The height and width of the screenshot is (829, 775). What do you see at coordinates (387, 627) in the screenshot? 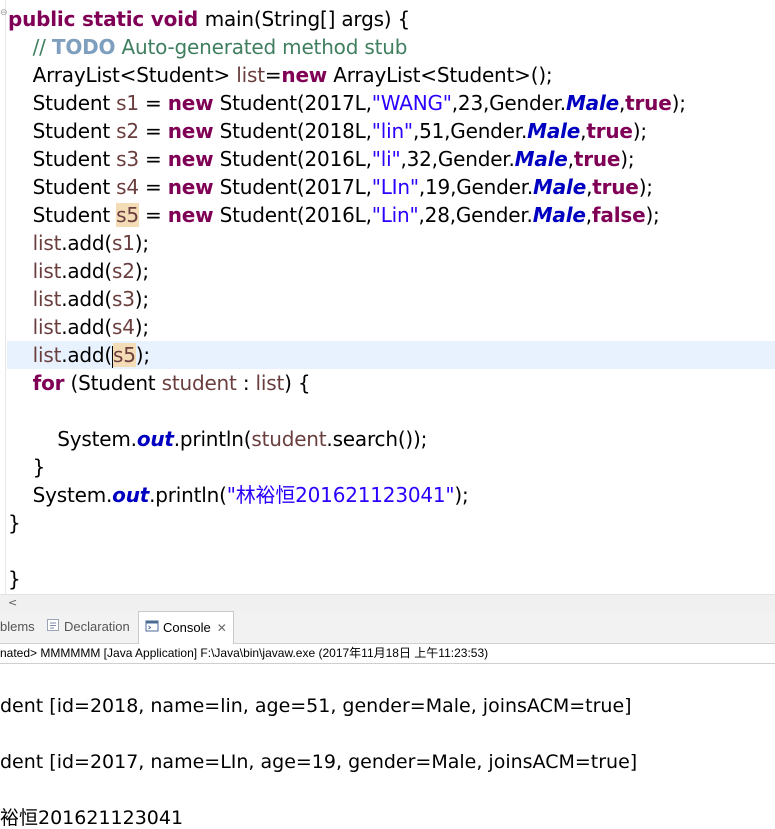
I see `view-tab-bar: blems Declaration Console ✕` at bounding box center [387, 627].